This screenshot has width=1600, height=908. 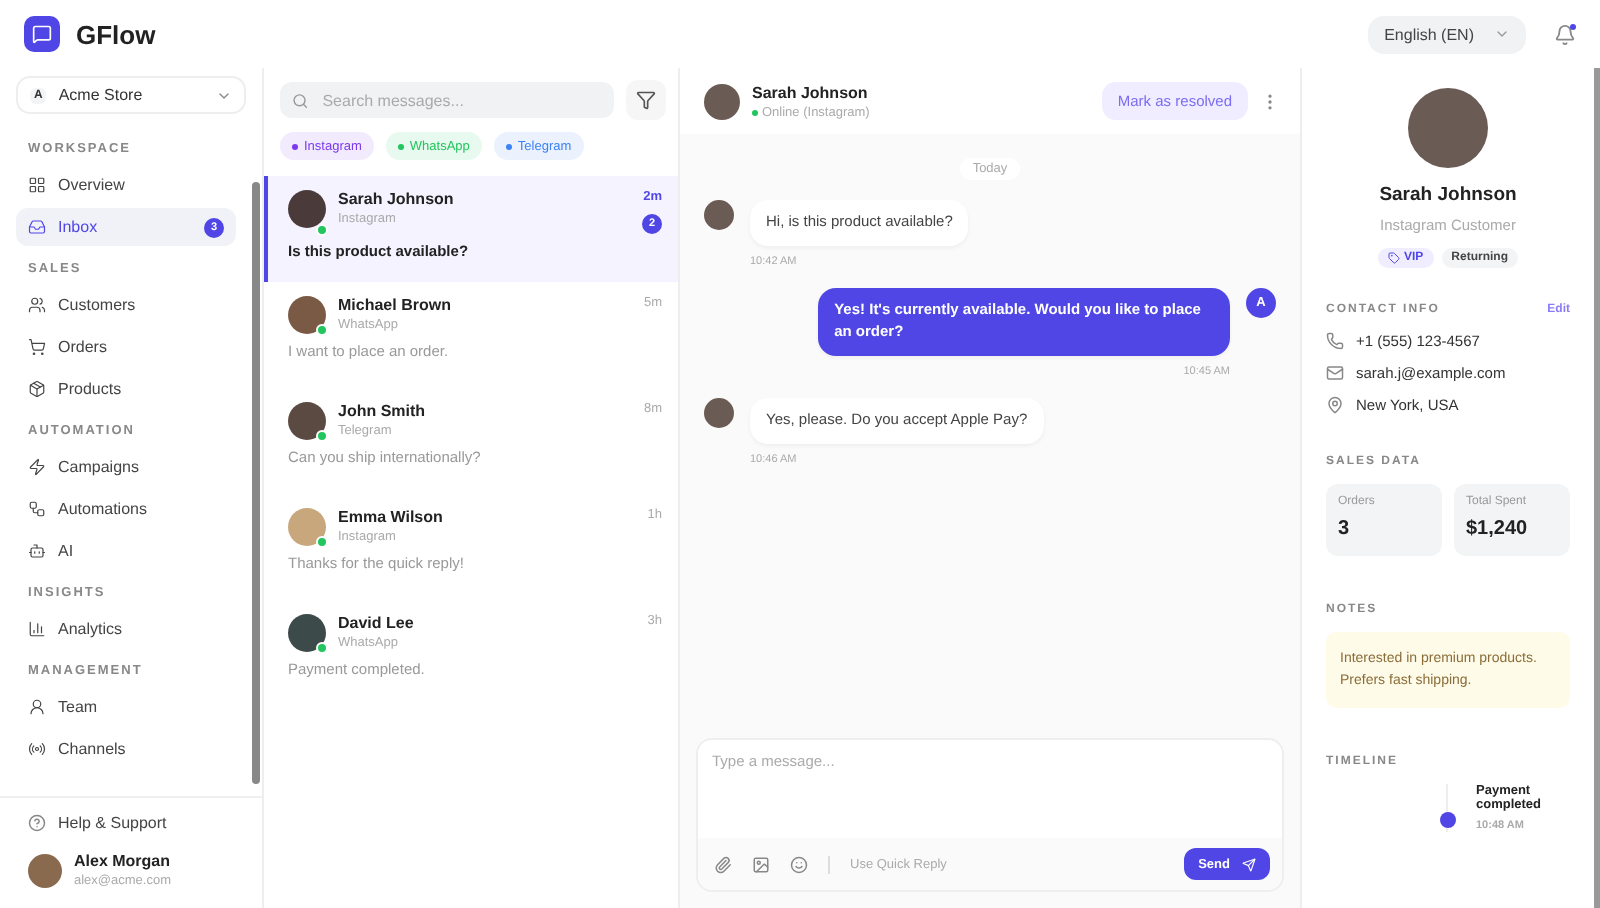 What do you see at coordinates (126, 551) in the screenshot?
I see `nav-item: AI` at bounding box center [126, 551].